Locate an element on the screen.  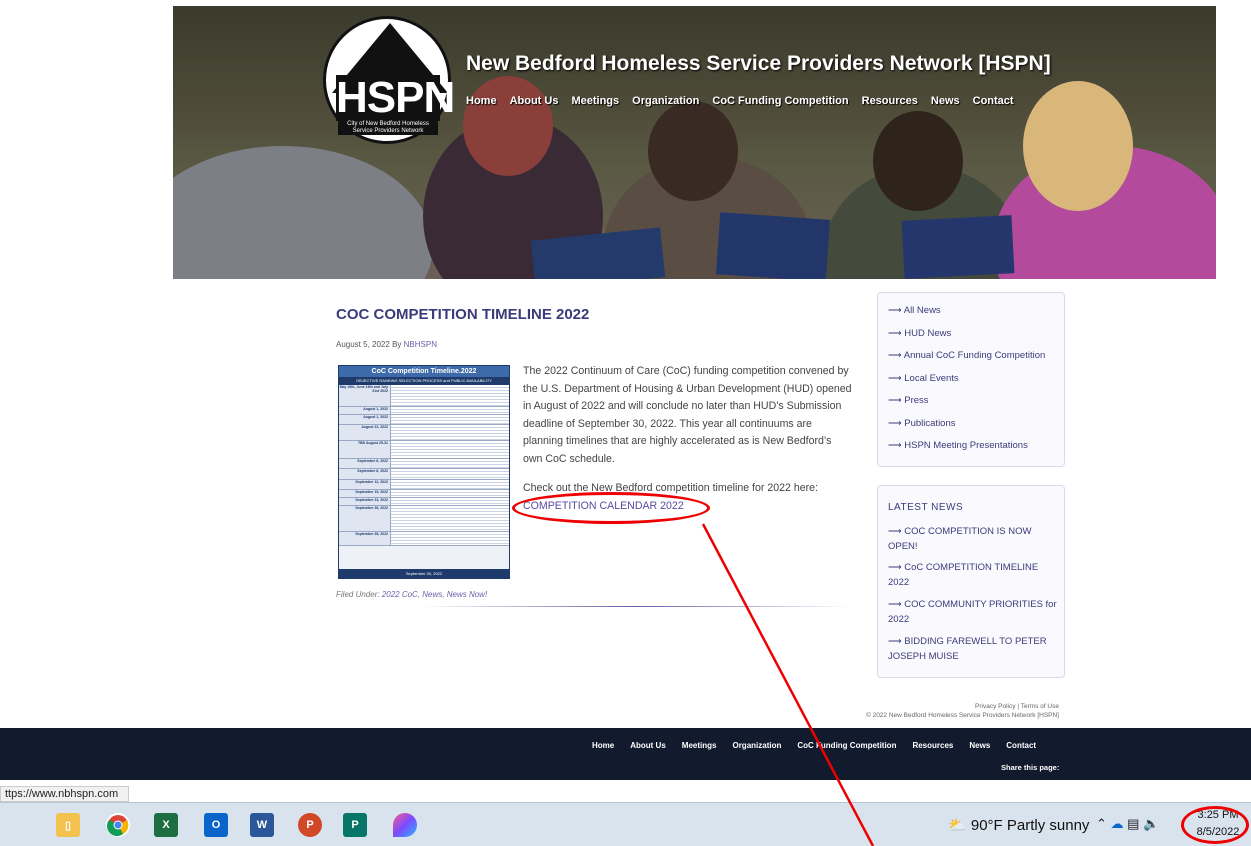
annotation-arrow-line is located at coordinates (788, 684).